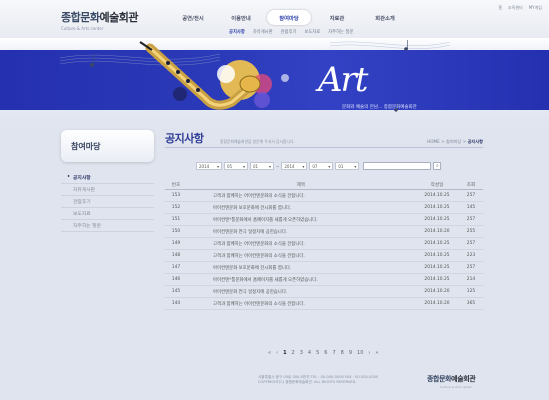 The height and width of the screenshot is (400, 549). I want to click on sidebar-item-faq: 자주하는 질문, so click(107, 226).